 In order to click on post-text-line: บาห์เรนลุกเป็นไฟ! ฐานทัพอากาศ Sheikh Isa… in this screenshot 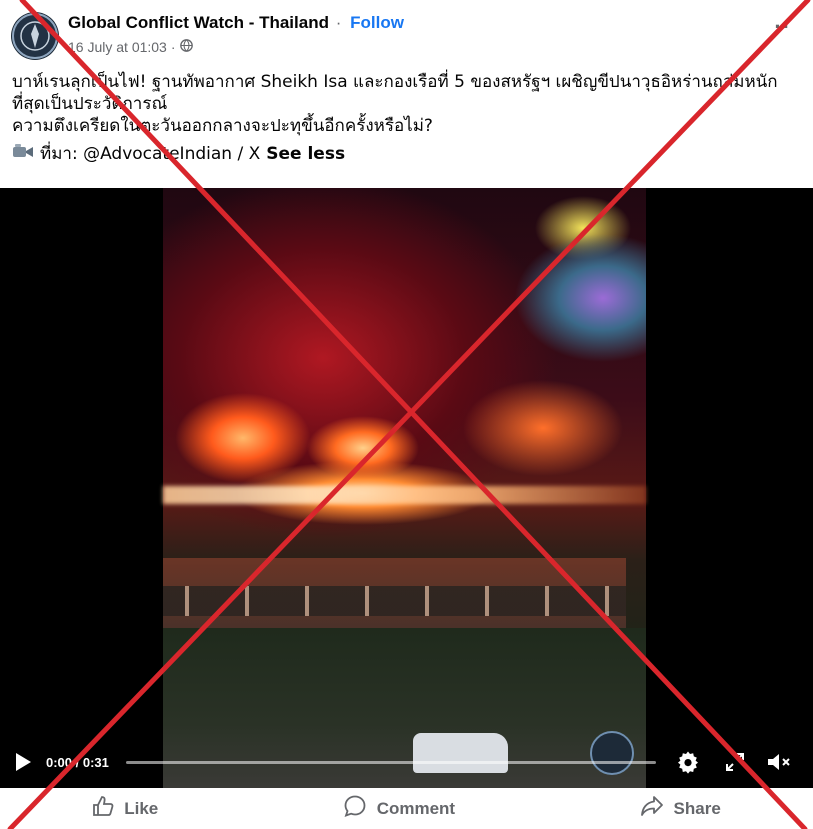, I will do `click(395, 82)`.